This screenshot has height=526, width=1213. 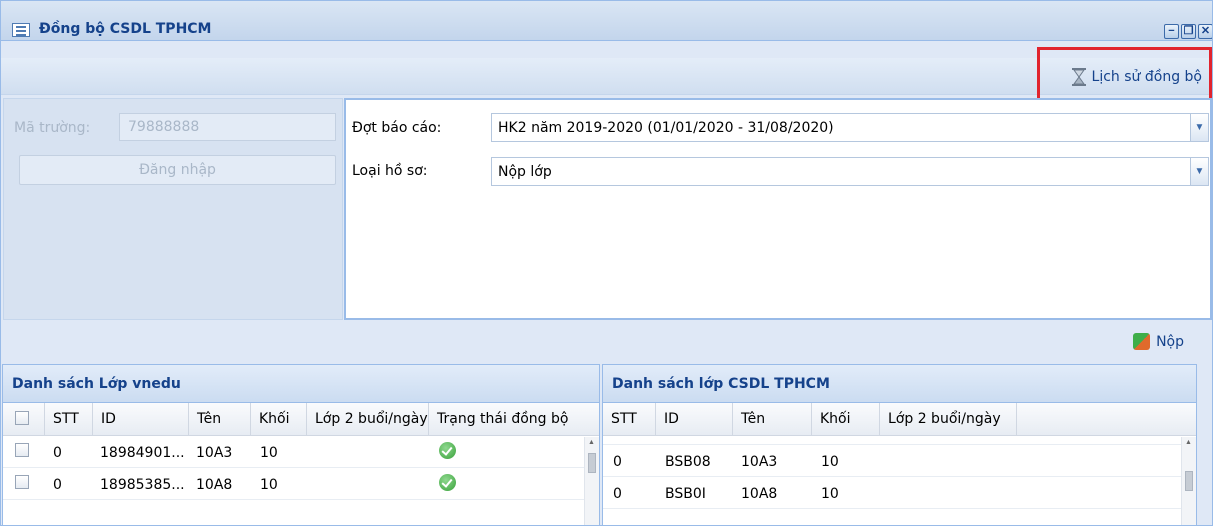 What do you see at coordinates (899, 384) in the screenshot?
I see `csdl-grid-title: Danh sách lớp CSDL TPHCM` at bounding box center [899, 384].